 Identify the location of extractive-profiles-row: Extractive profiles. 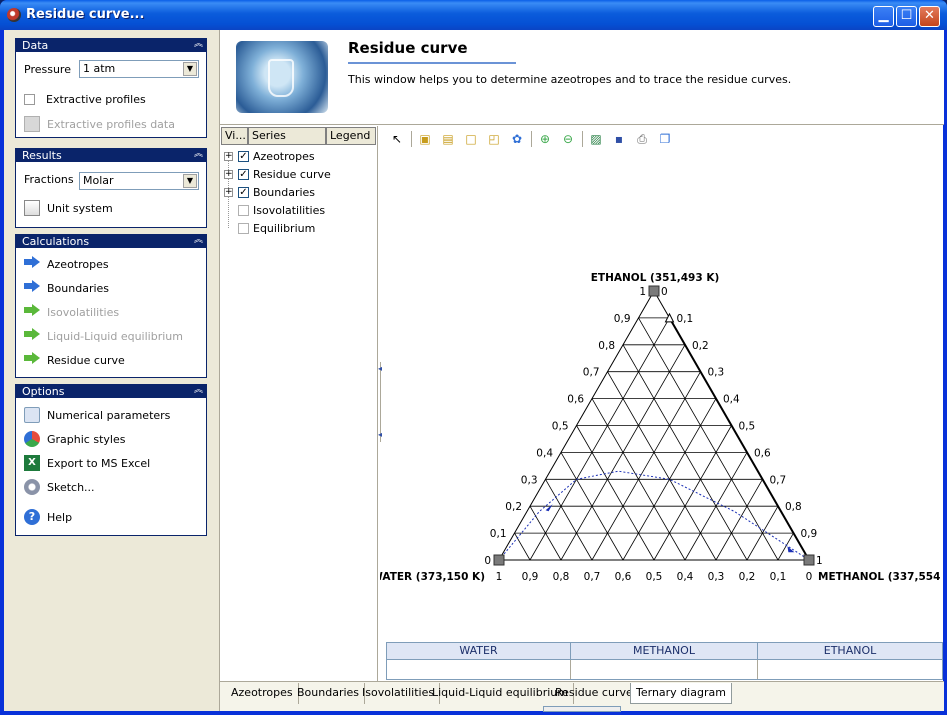
(85, 99).